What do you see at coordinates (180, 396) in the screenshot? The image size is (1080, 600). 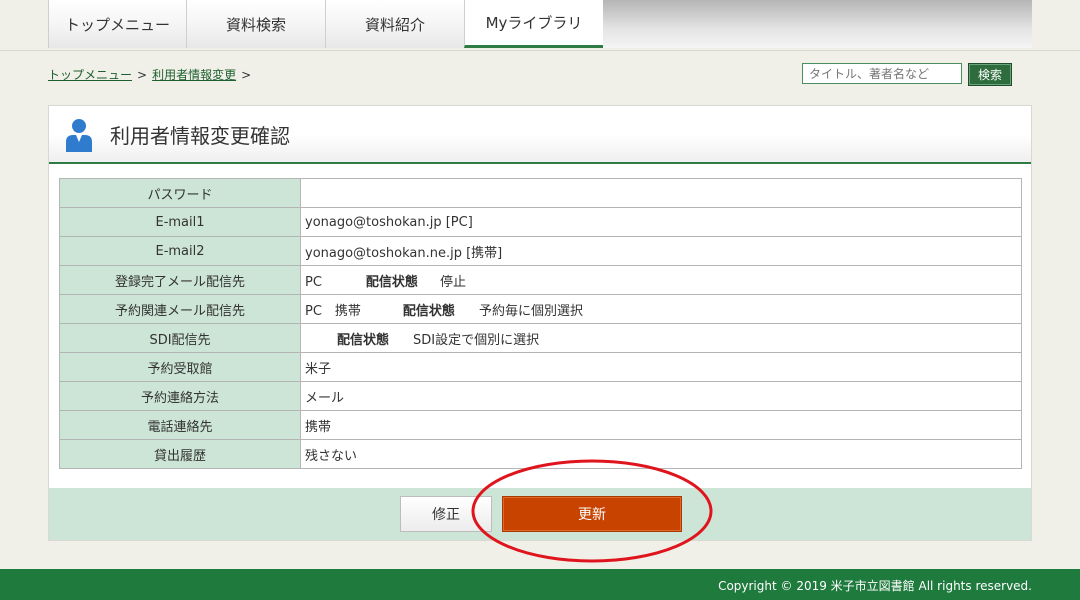 I see `row-label: 予約連絡方法` at bounding box center [180, 396].